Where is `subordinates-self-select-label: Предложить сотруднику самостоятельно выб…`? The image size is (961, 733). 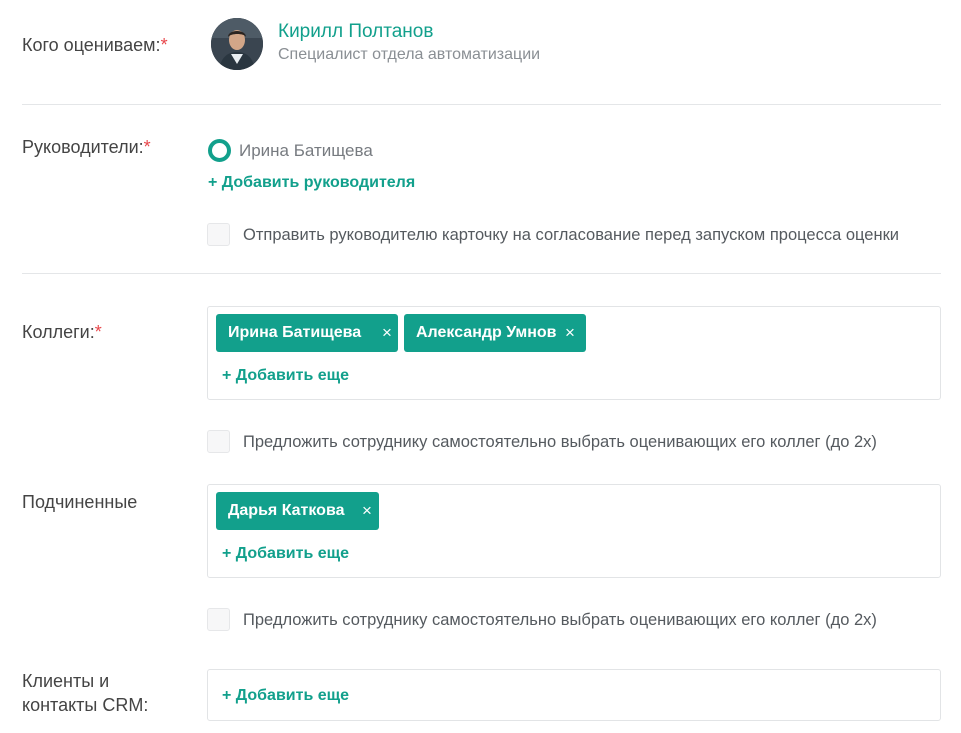
subordinates-self-select-label: Предложить сотруднику самостоятельно выб… is located at coordinates (560, 620).